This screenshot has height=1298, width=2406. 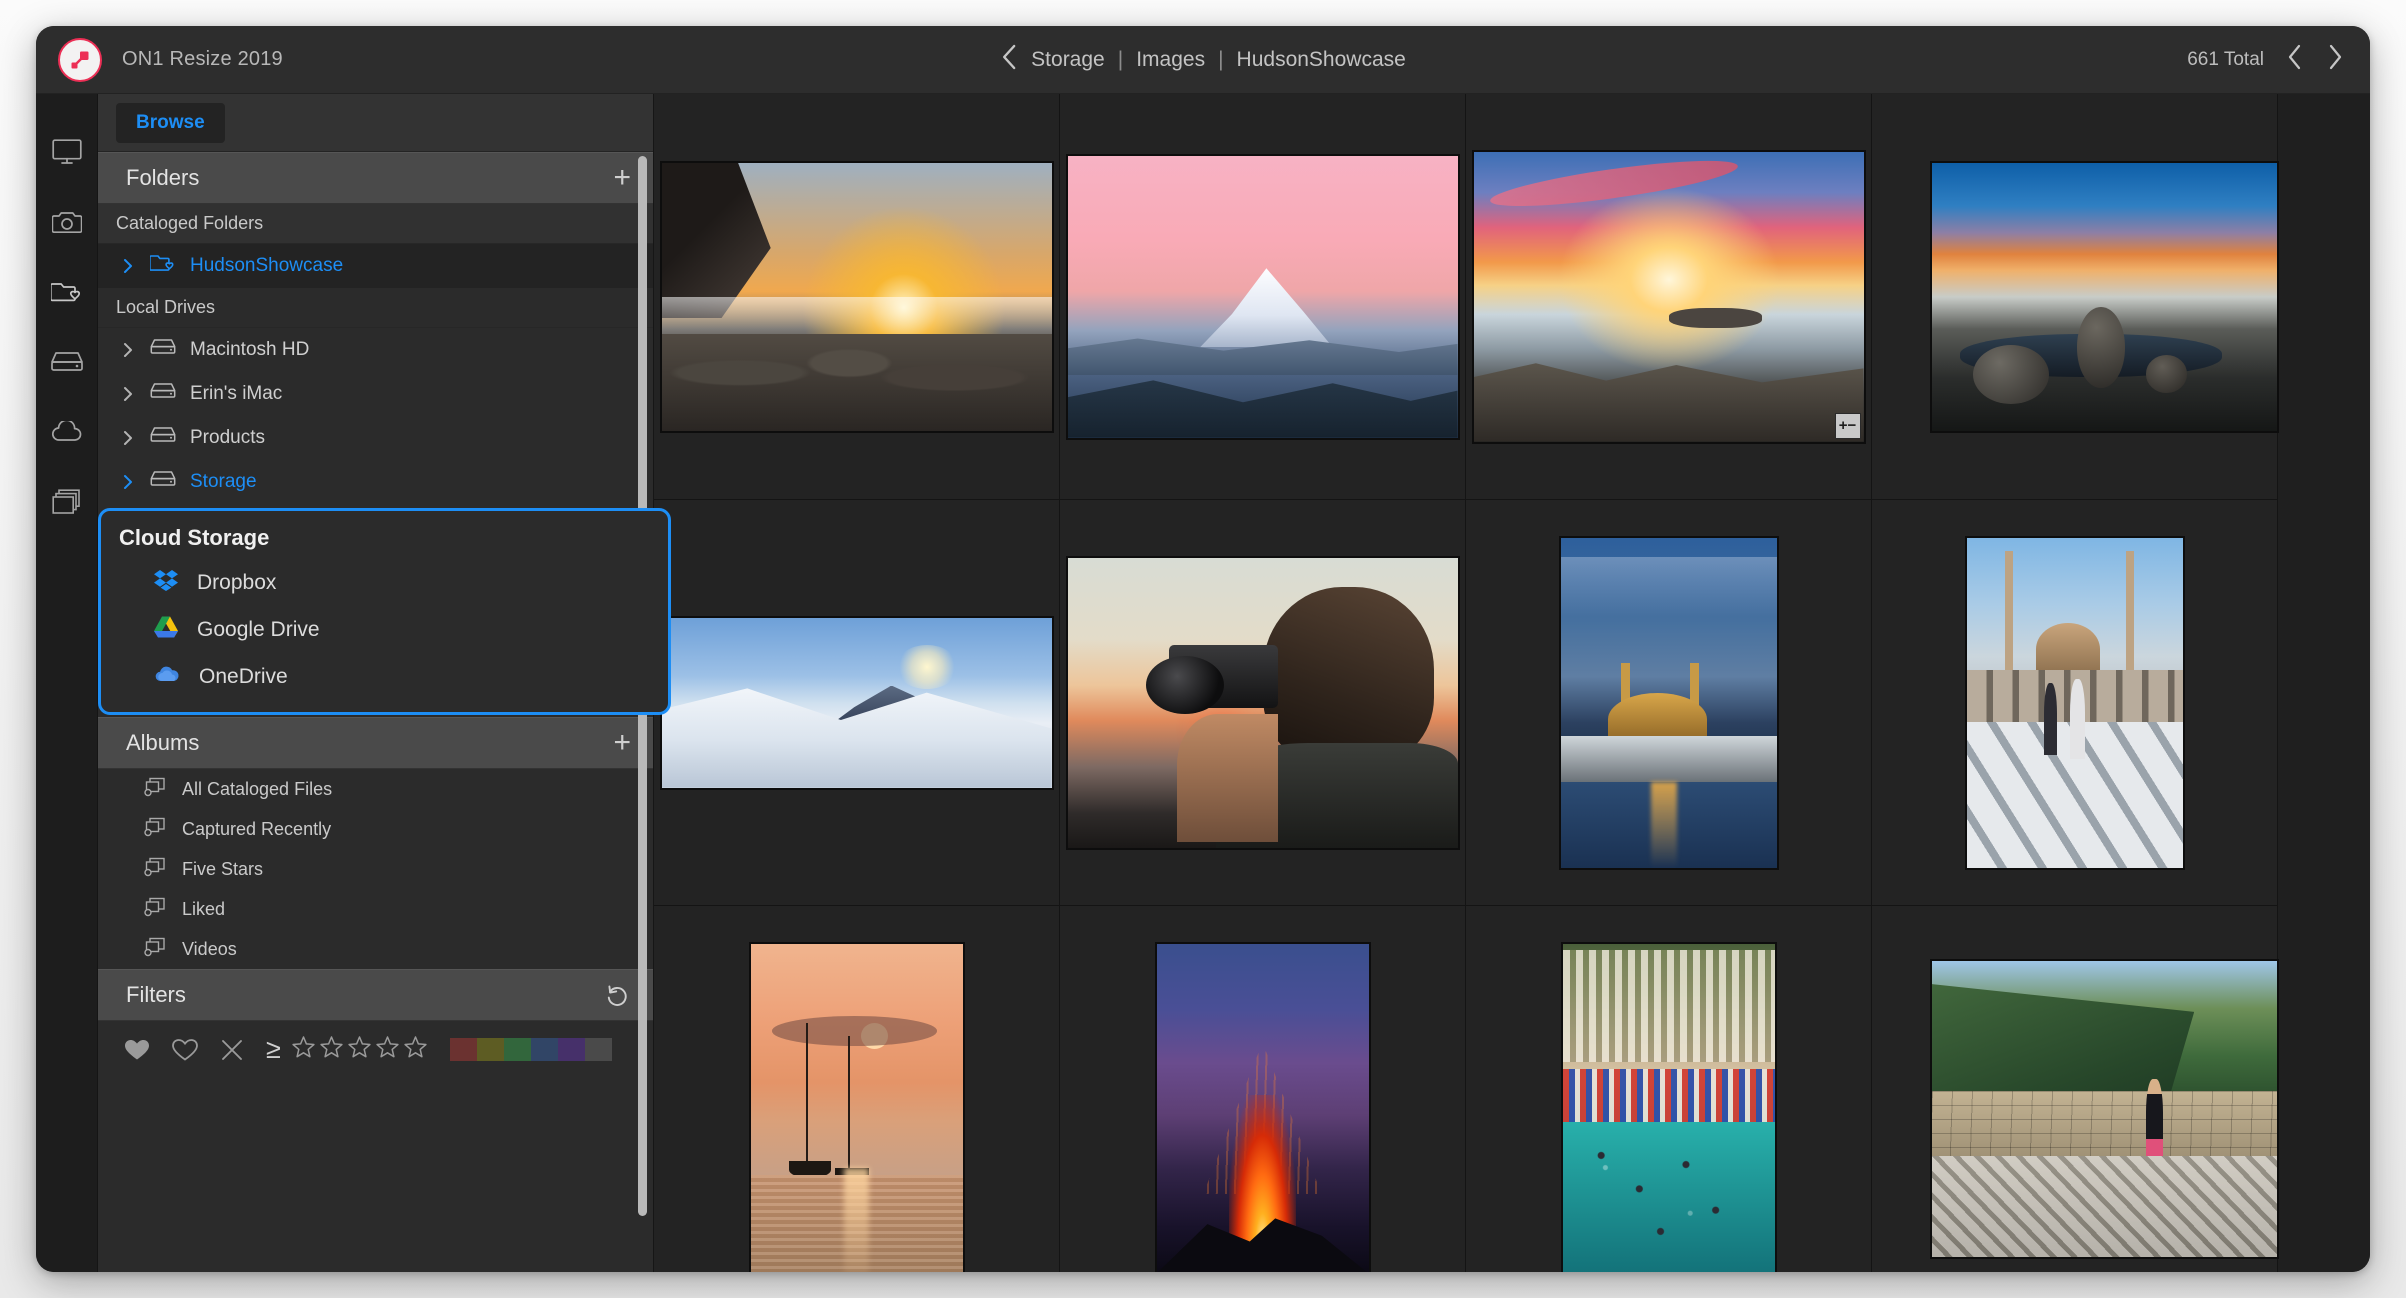 What do you see at coordinates (1170, 60) in the screenshot?
I see `breadcrumb-item-1: Images` at bounding box center [1170, 60].